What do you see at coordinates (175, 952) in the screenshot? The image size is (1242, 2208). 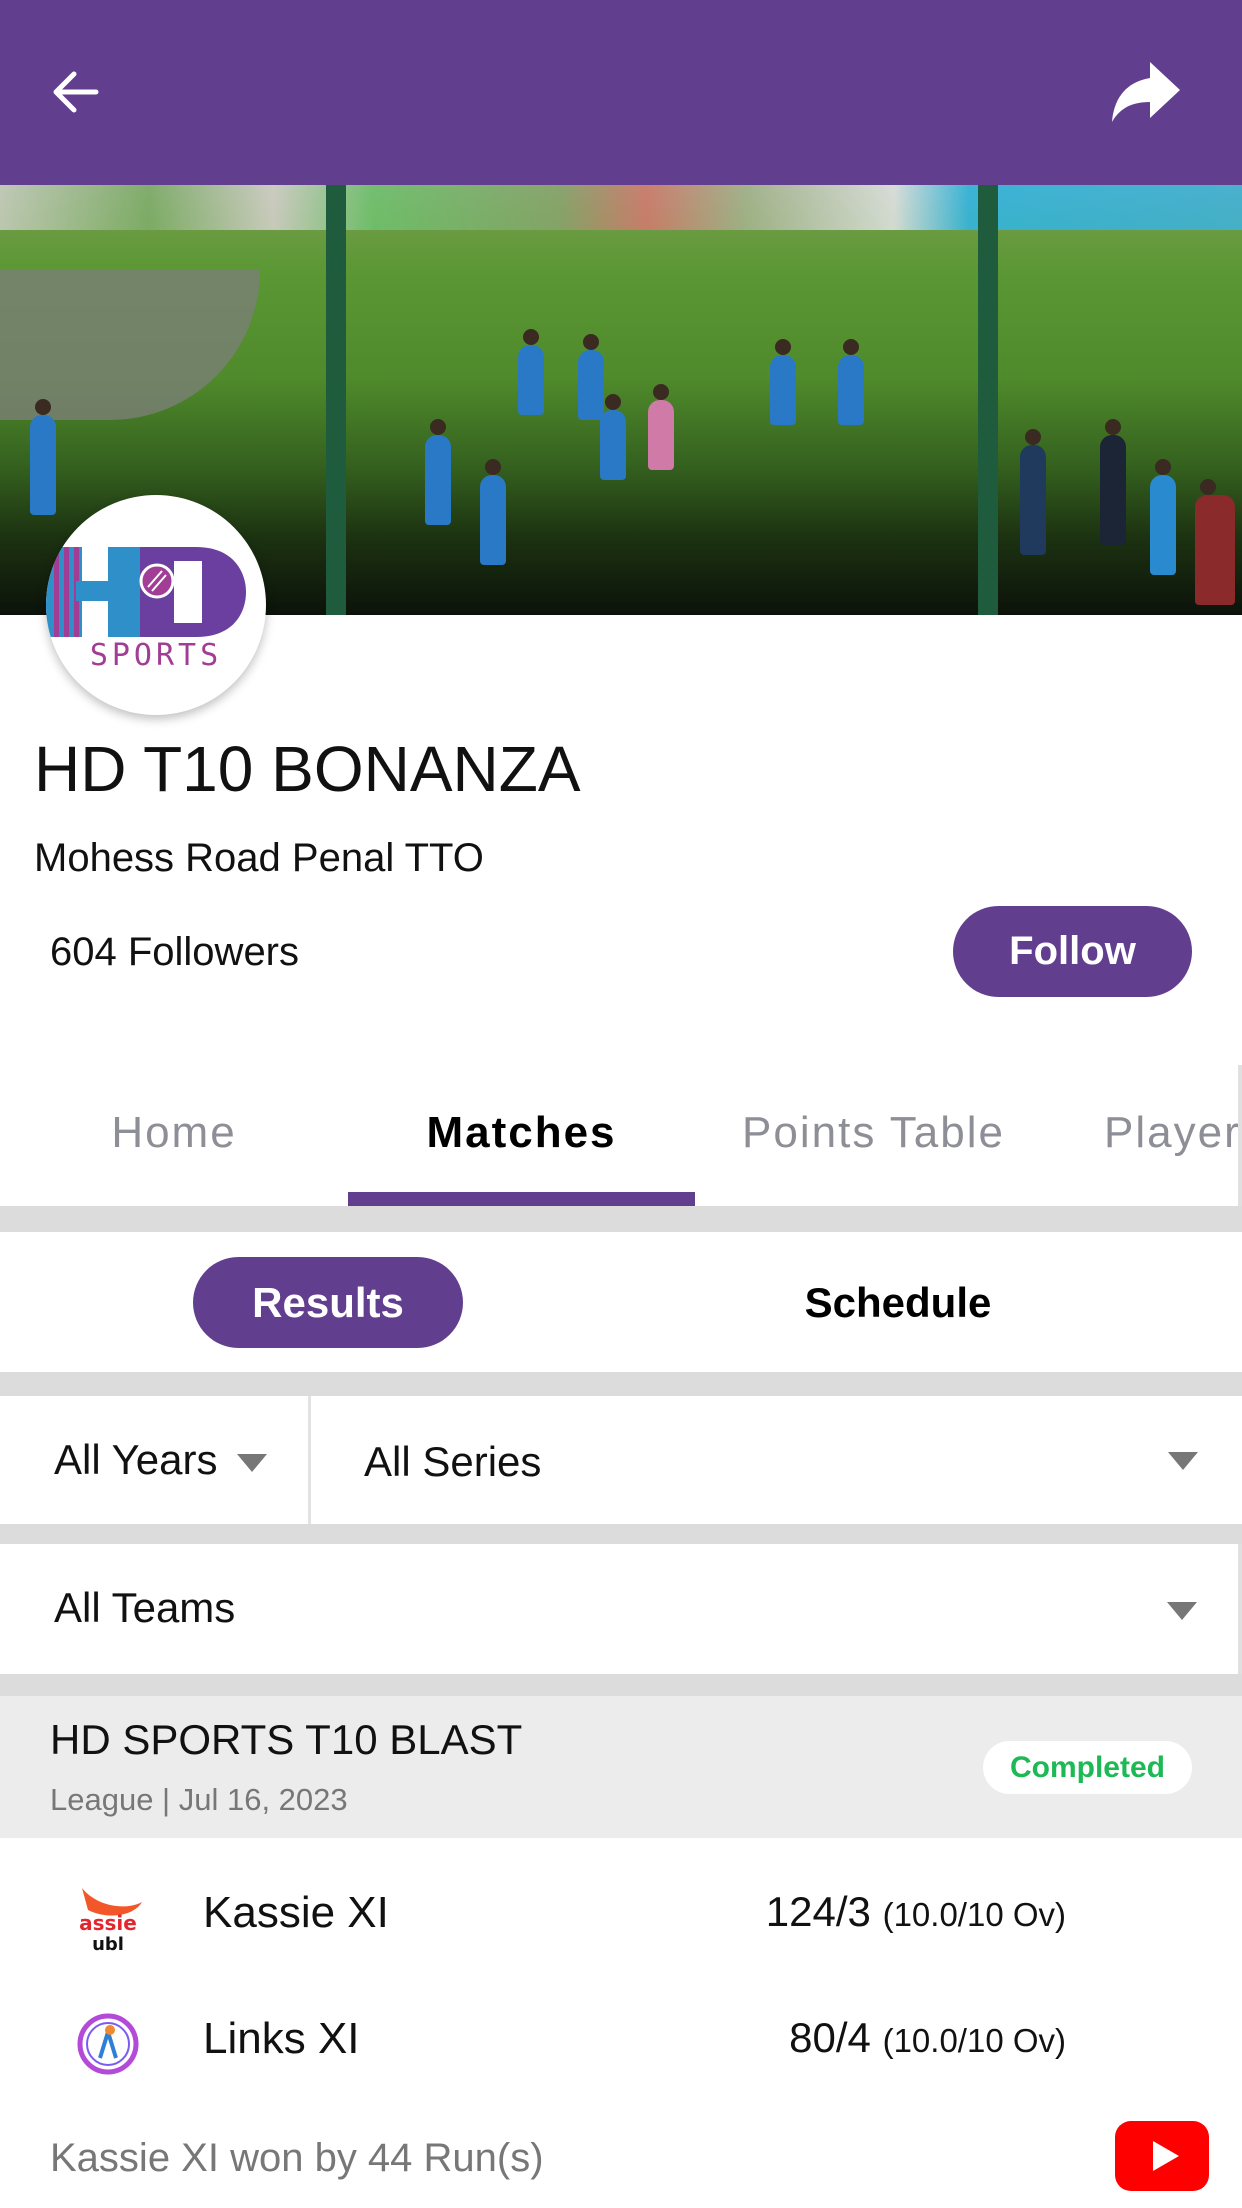 I see `followers-count: 604 Followers` at bounding box center [175, 952].